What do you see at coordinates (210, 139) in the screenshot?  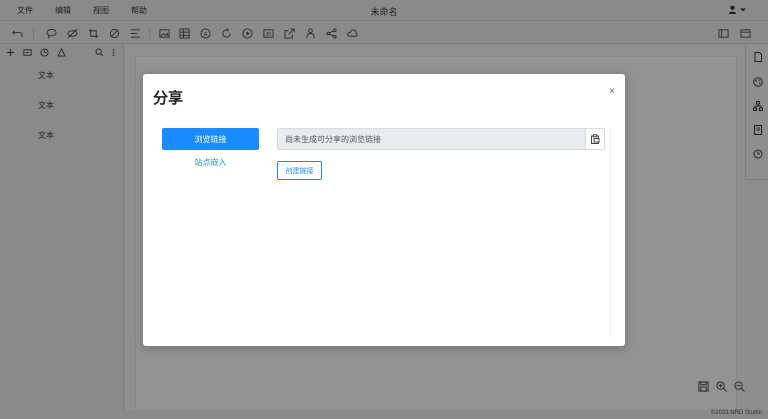 I see `tab-browse-link: 浏览链接` at bounding box center [210, 139].